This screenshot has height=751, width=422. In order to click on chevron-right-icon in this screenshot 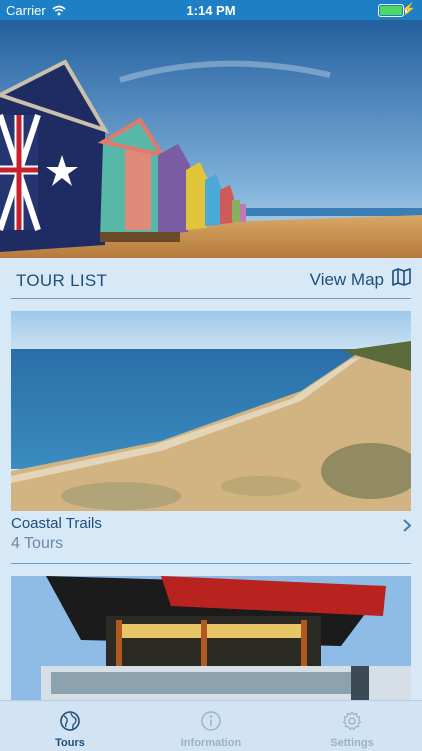, I will do `click(407, 528)`.